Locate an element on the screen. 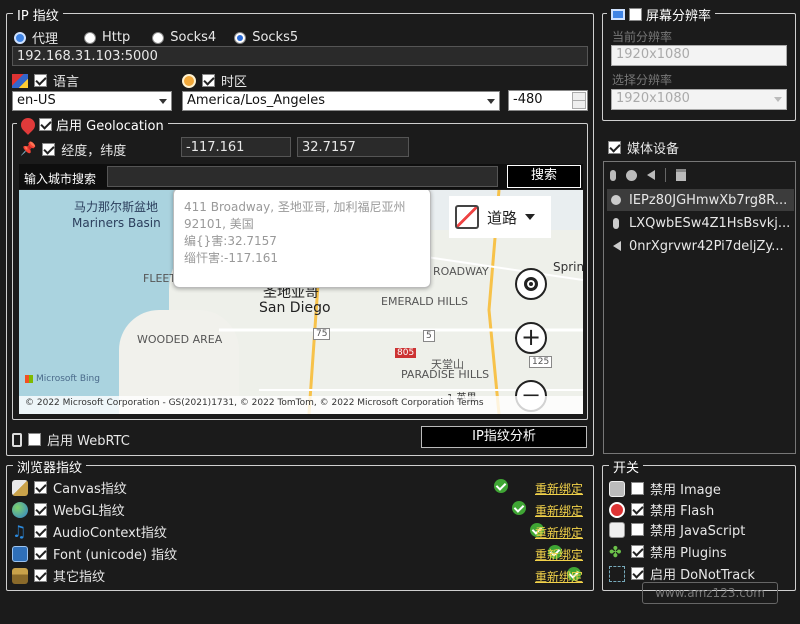 This screenshot has height=624, width=800. http-radio is located at coordinates (90, 37).